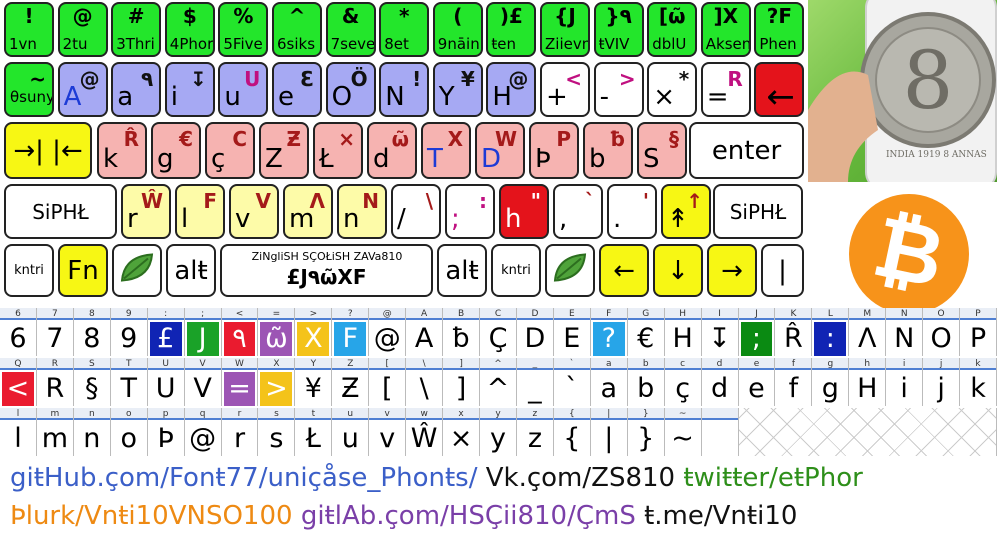  Describe the element at coordinates (230, 150) in the screenshot. I see `key-row3-4: Cç` at that location.